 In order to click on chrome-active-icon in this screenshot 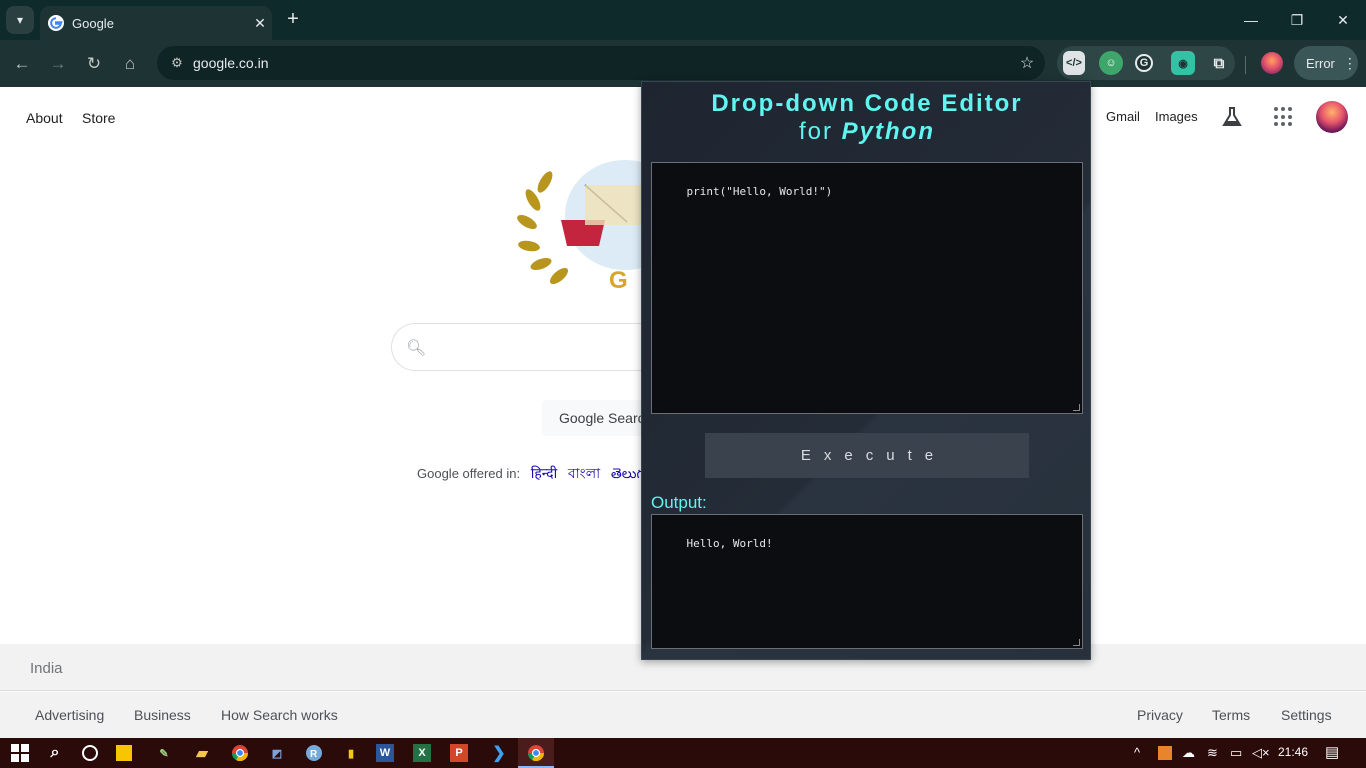, I will do `click(536, 753)`.